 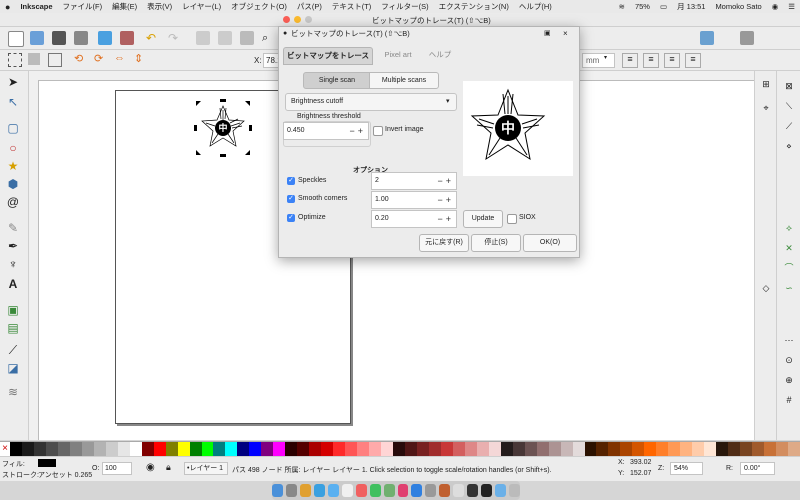 I want to click on chrome-icon, so click(x=305, y=490).